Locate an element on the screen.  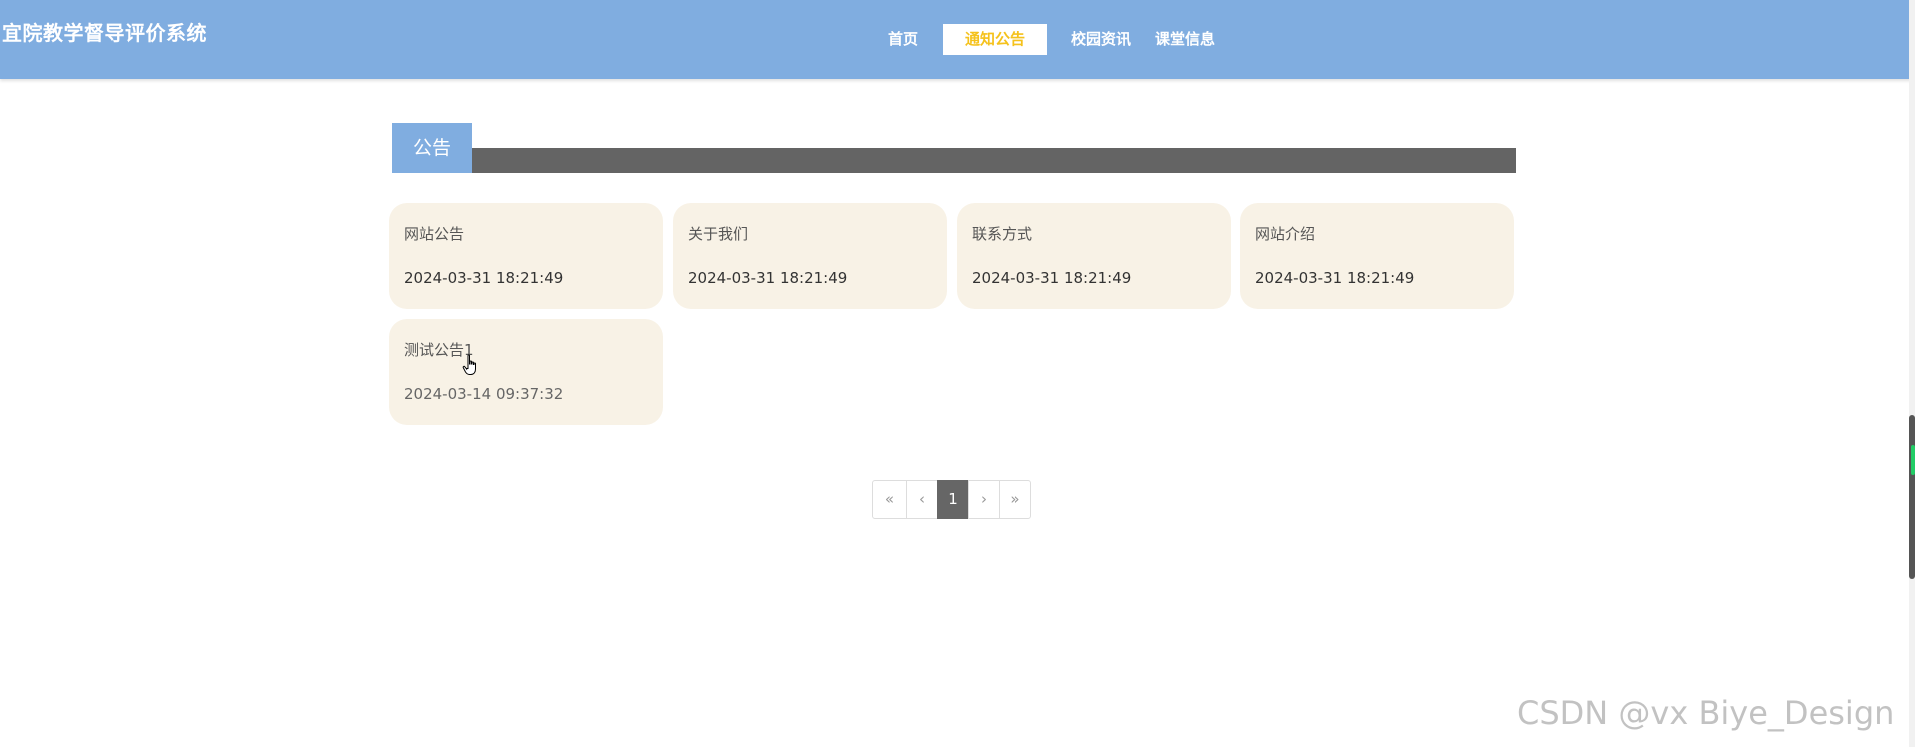
page-current-button: 1 is located at coordinates (953, 499).